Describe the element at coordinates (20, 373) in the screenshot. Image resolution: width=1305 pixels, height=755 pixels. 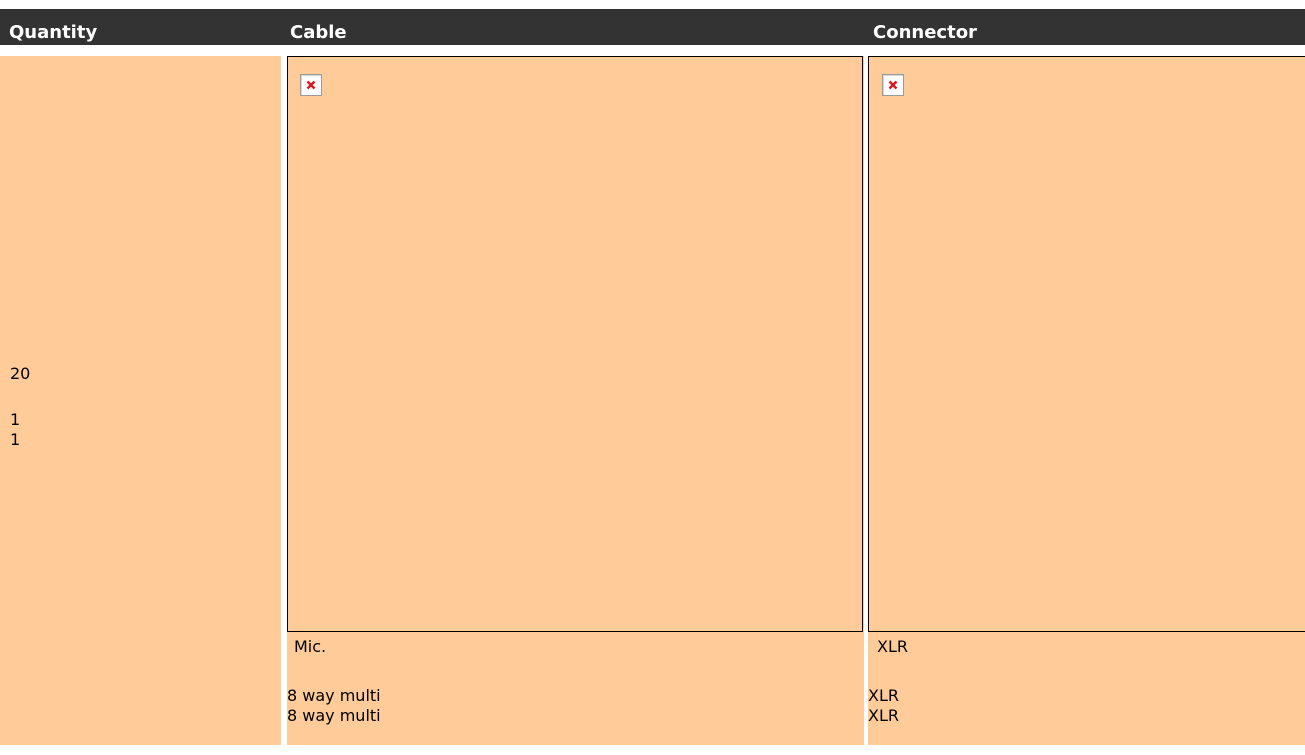
I see `quantity-value: 20` at that location.